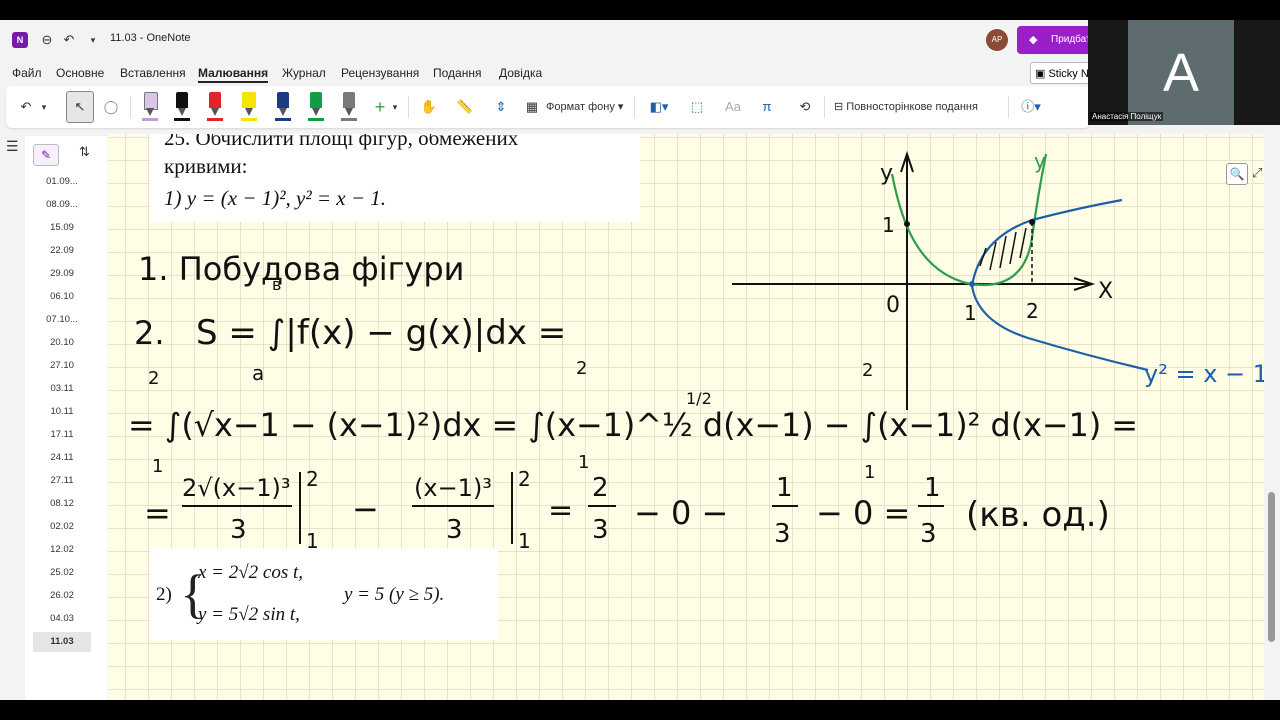 The width and height of the screenshot is (1280, 720). What do you see at coordinates (93, 40) in the screenshot?
I see `quick-access-dropdown-icon: ▾` at bounding box center [93, 40].